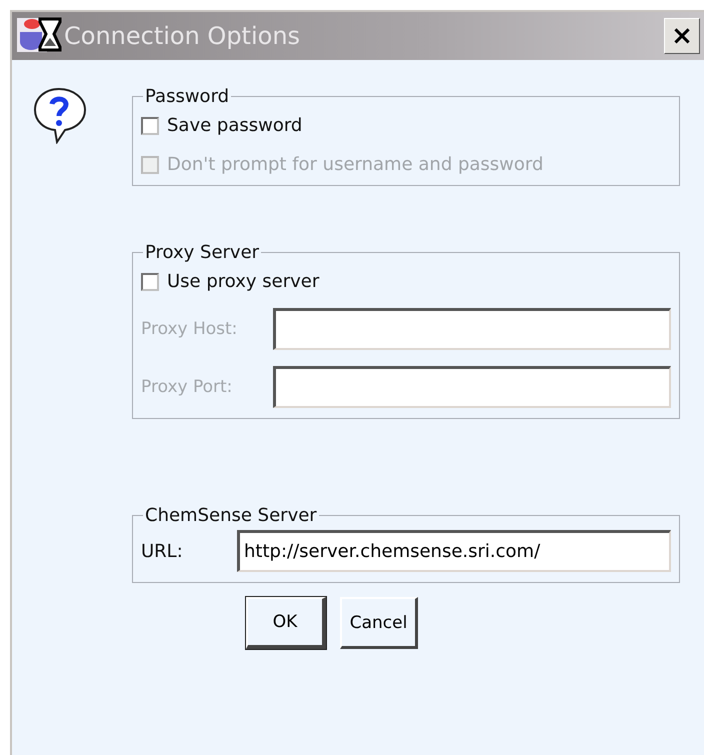 This screenshot has height=755, width=704. Describe the element at coordinates (682, 36) in the screenshot. I see `close-button: ×` at that location.